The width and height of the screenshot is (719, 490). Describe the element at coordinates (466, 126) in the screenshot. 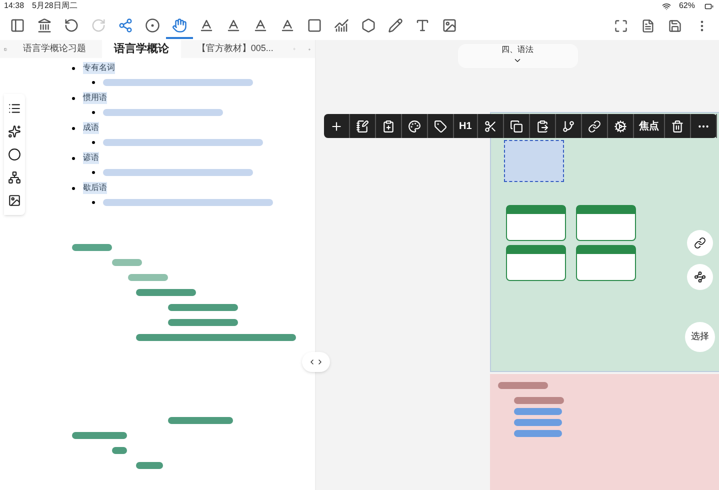

I see `node-toolbar-button: H1` at that location.